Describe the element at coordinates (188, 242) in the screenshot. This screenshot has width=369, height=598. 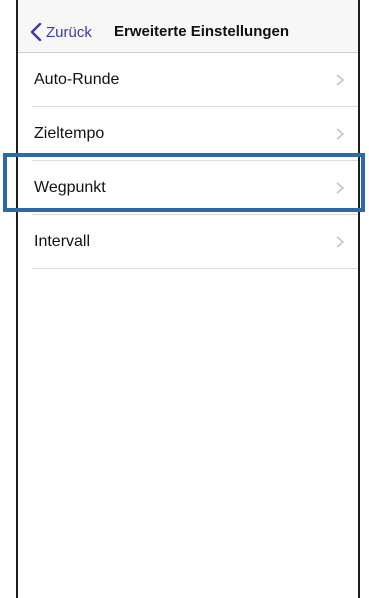
I see `list-item-intervall: Intervall` at that location.